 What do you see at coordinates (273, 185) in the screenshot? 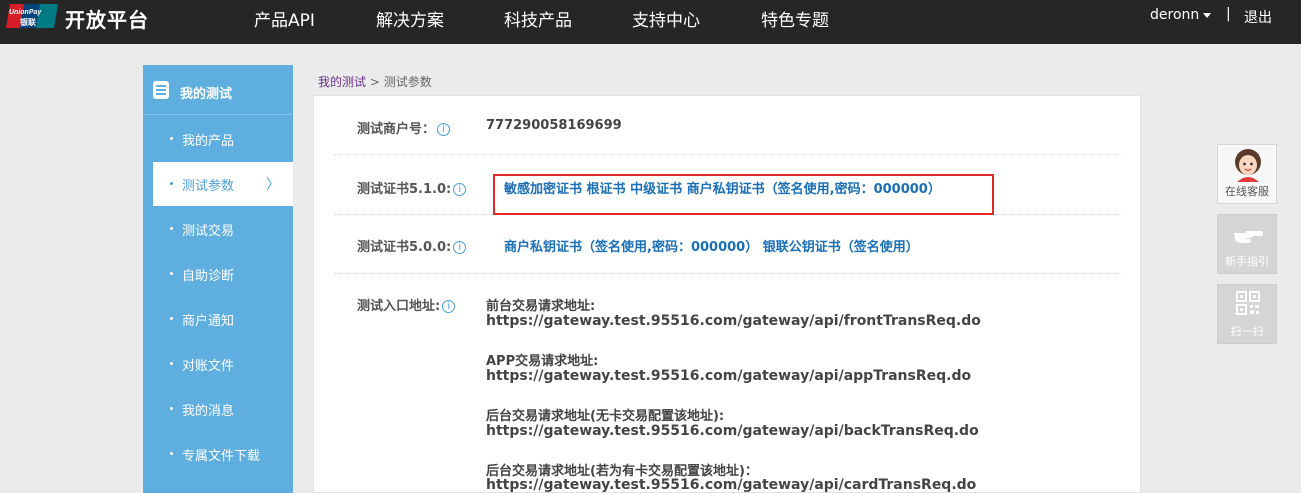
I see `chevron-right-icon: 〉` at bounding box center [273, 185].